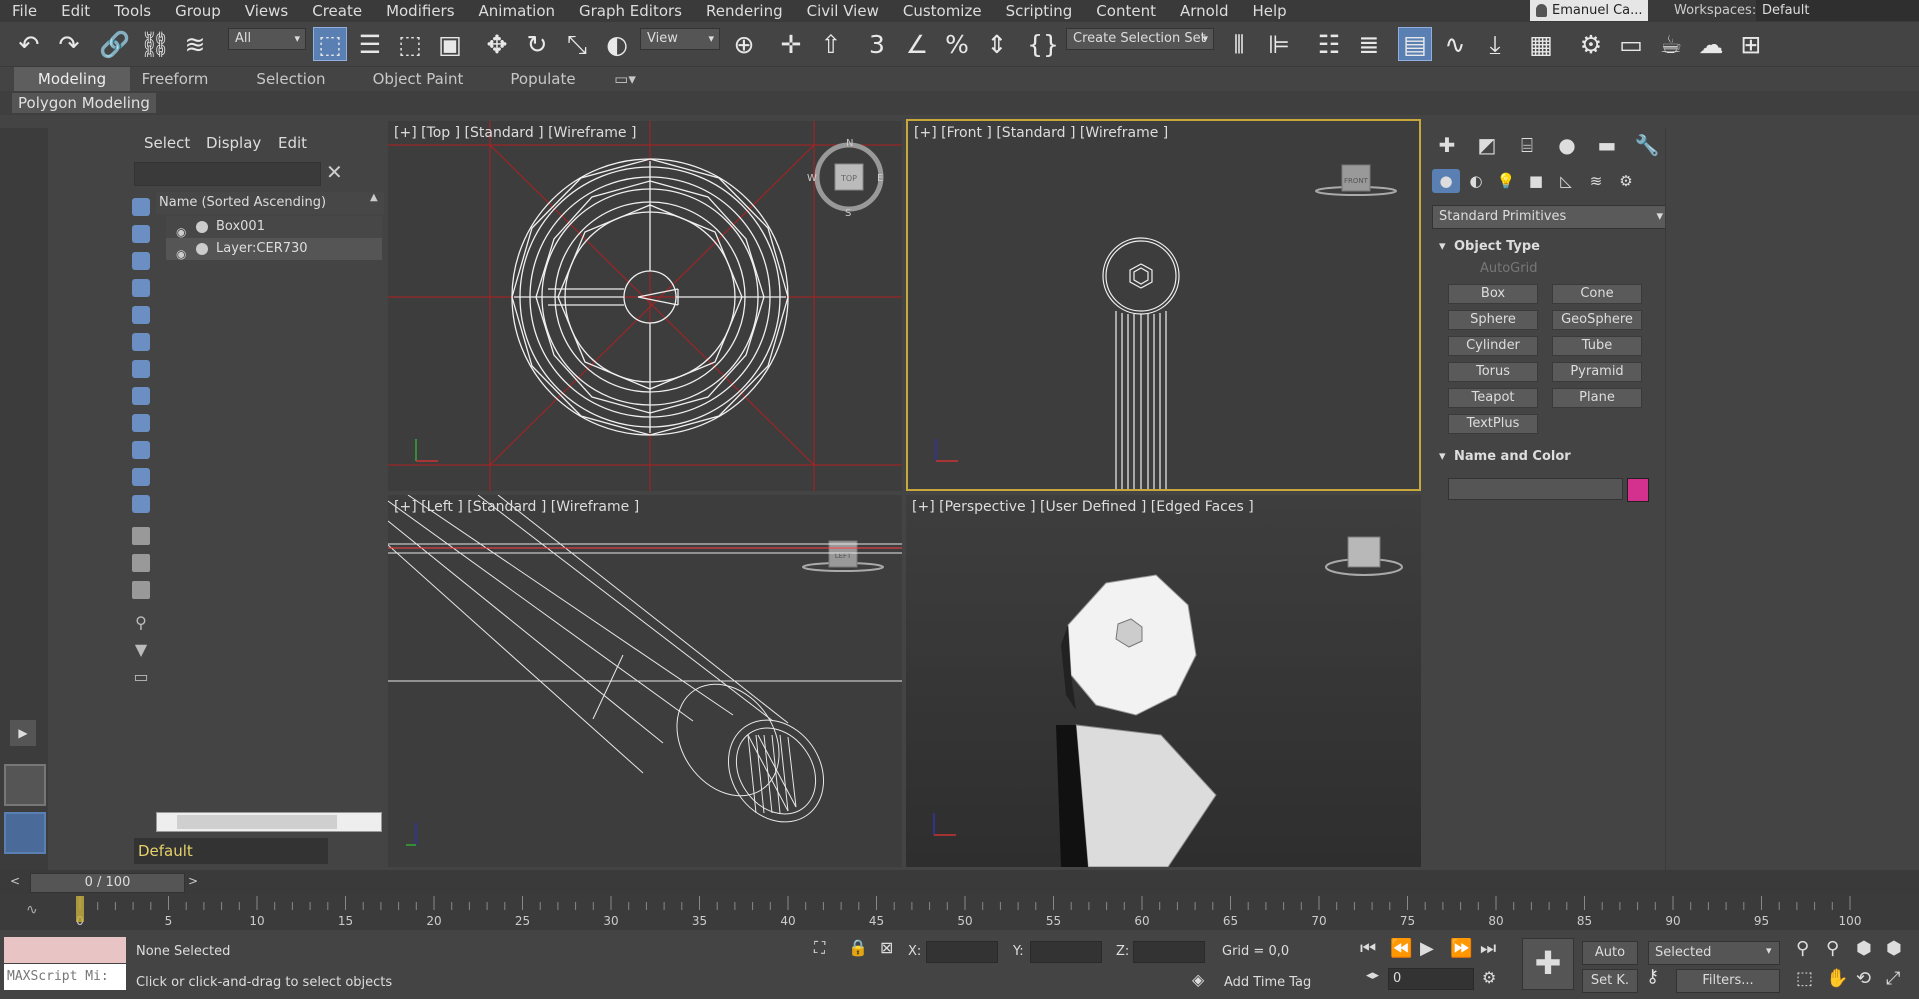  Describe the element at coordinates (227, 174) in the screenshot. I see `scene-search-input` at that location.